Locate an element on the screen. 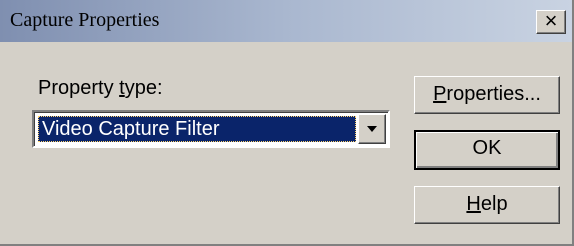  ok-button: OK is located at coordinates (487, 150).